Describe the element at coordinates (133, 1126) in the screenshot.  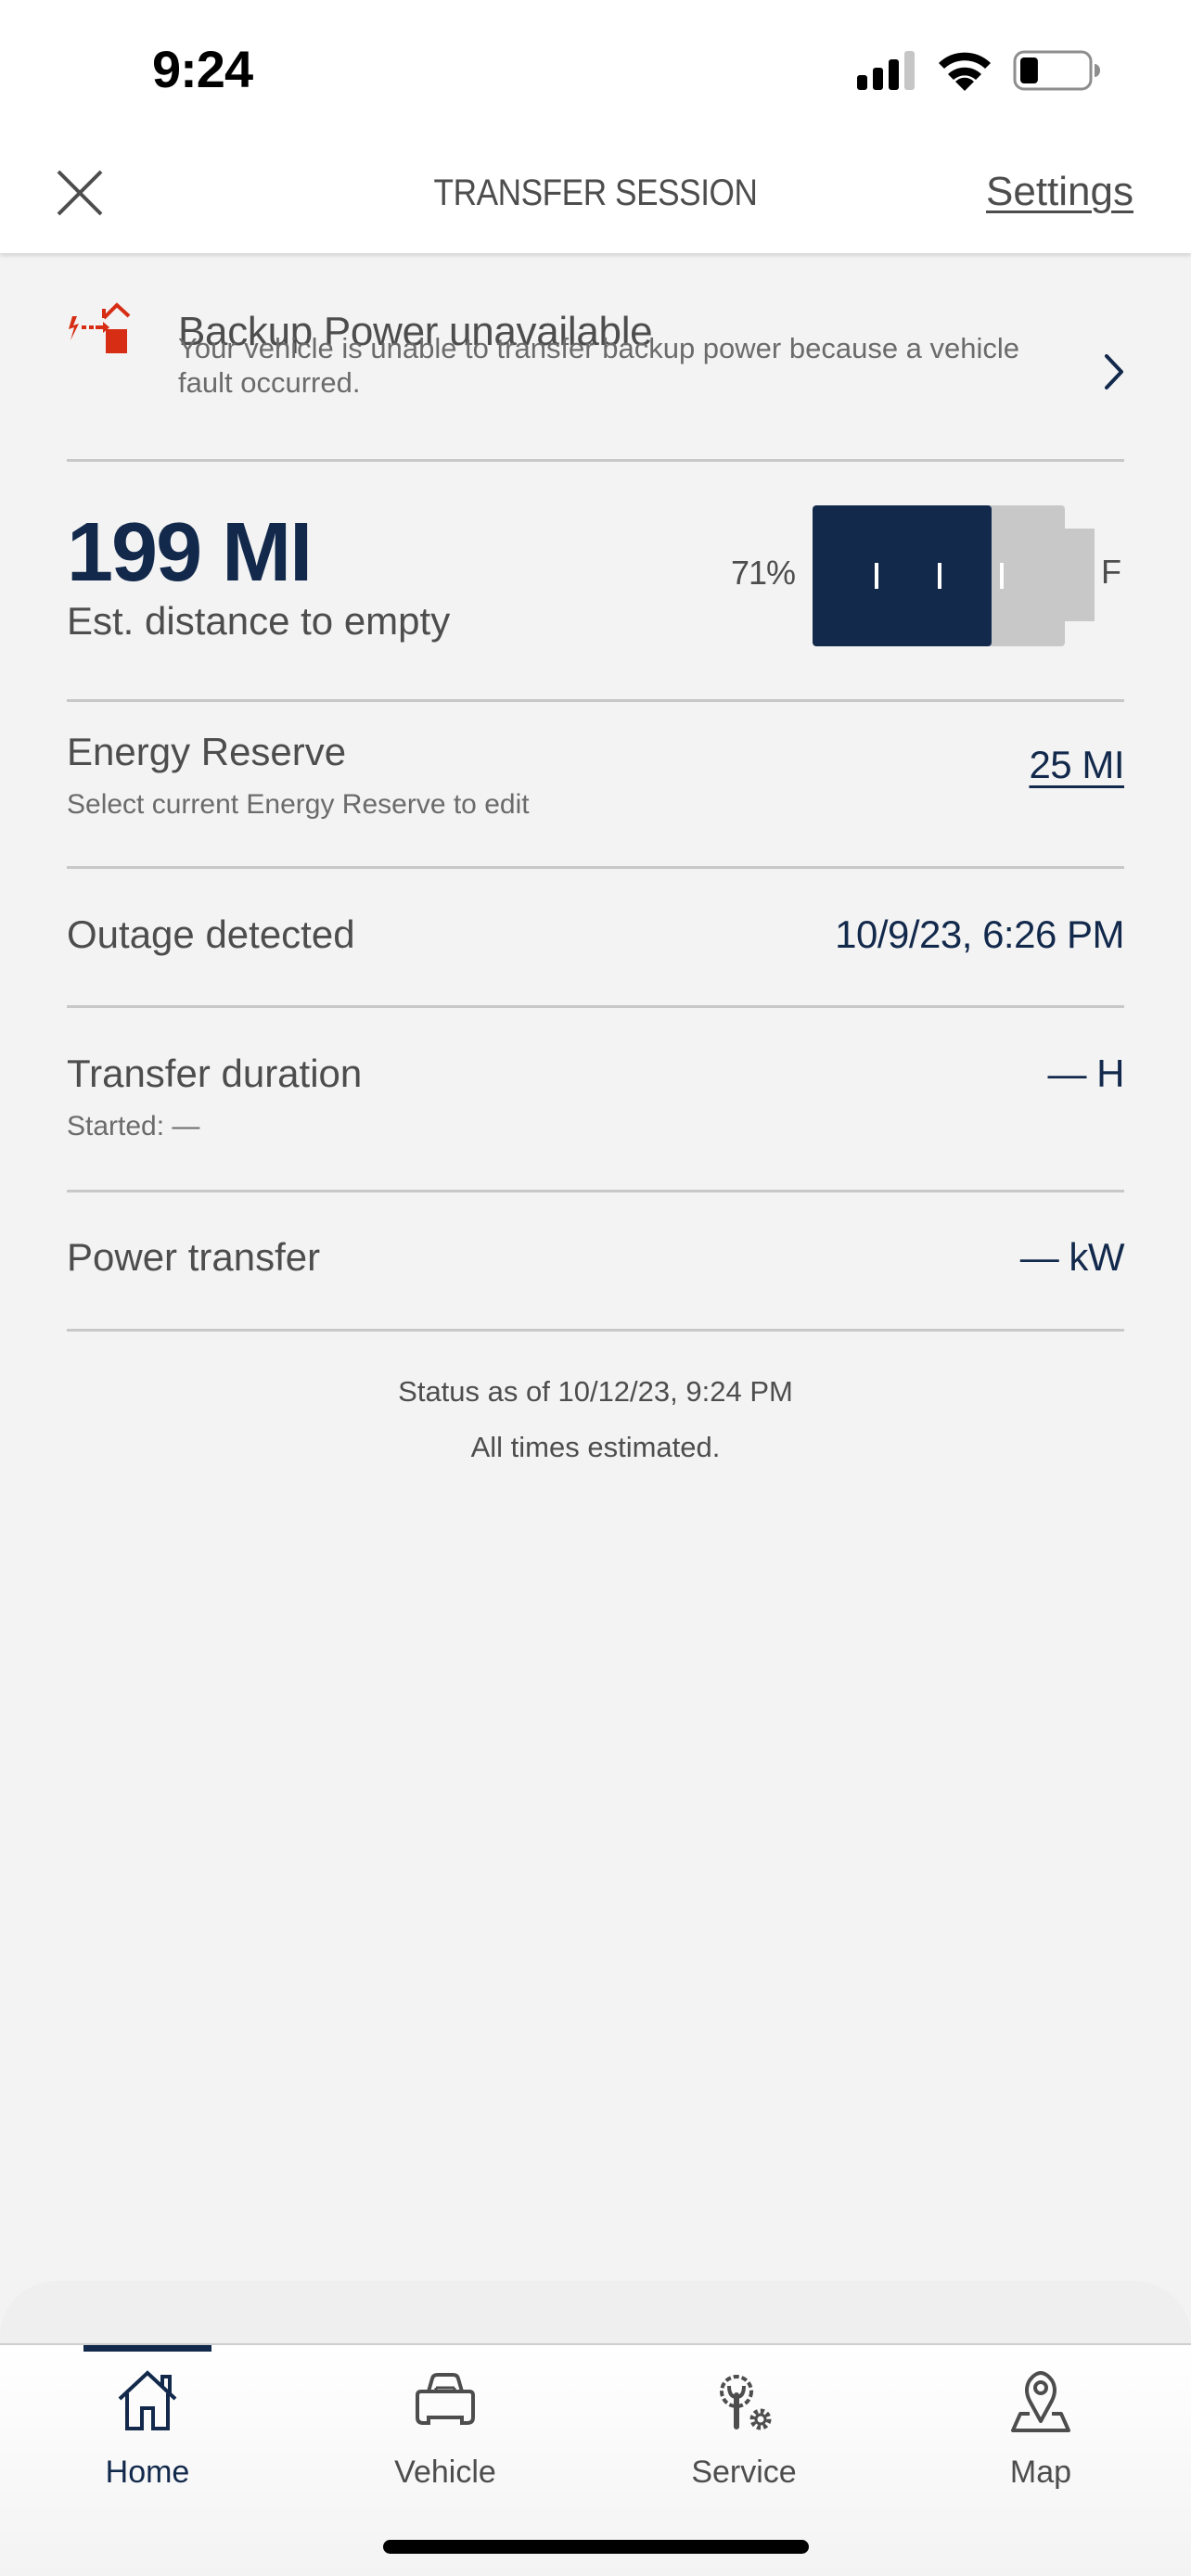
I see `transfer-started-value: Started: —` at that location.